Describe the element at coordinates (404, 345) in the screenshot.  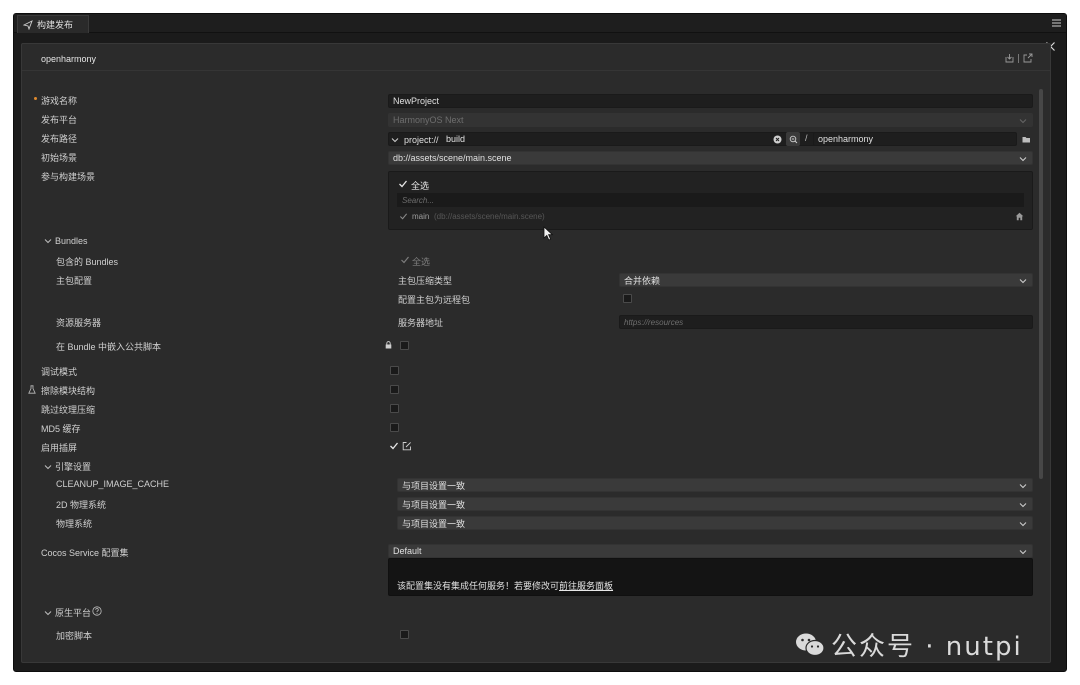
I see `embed-script-checkbox` at that location.